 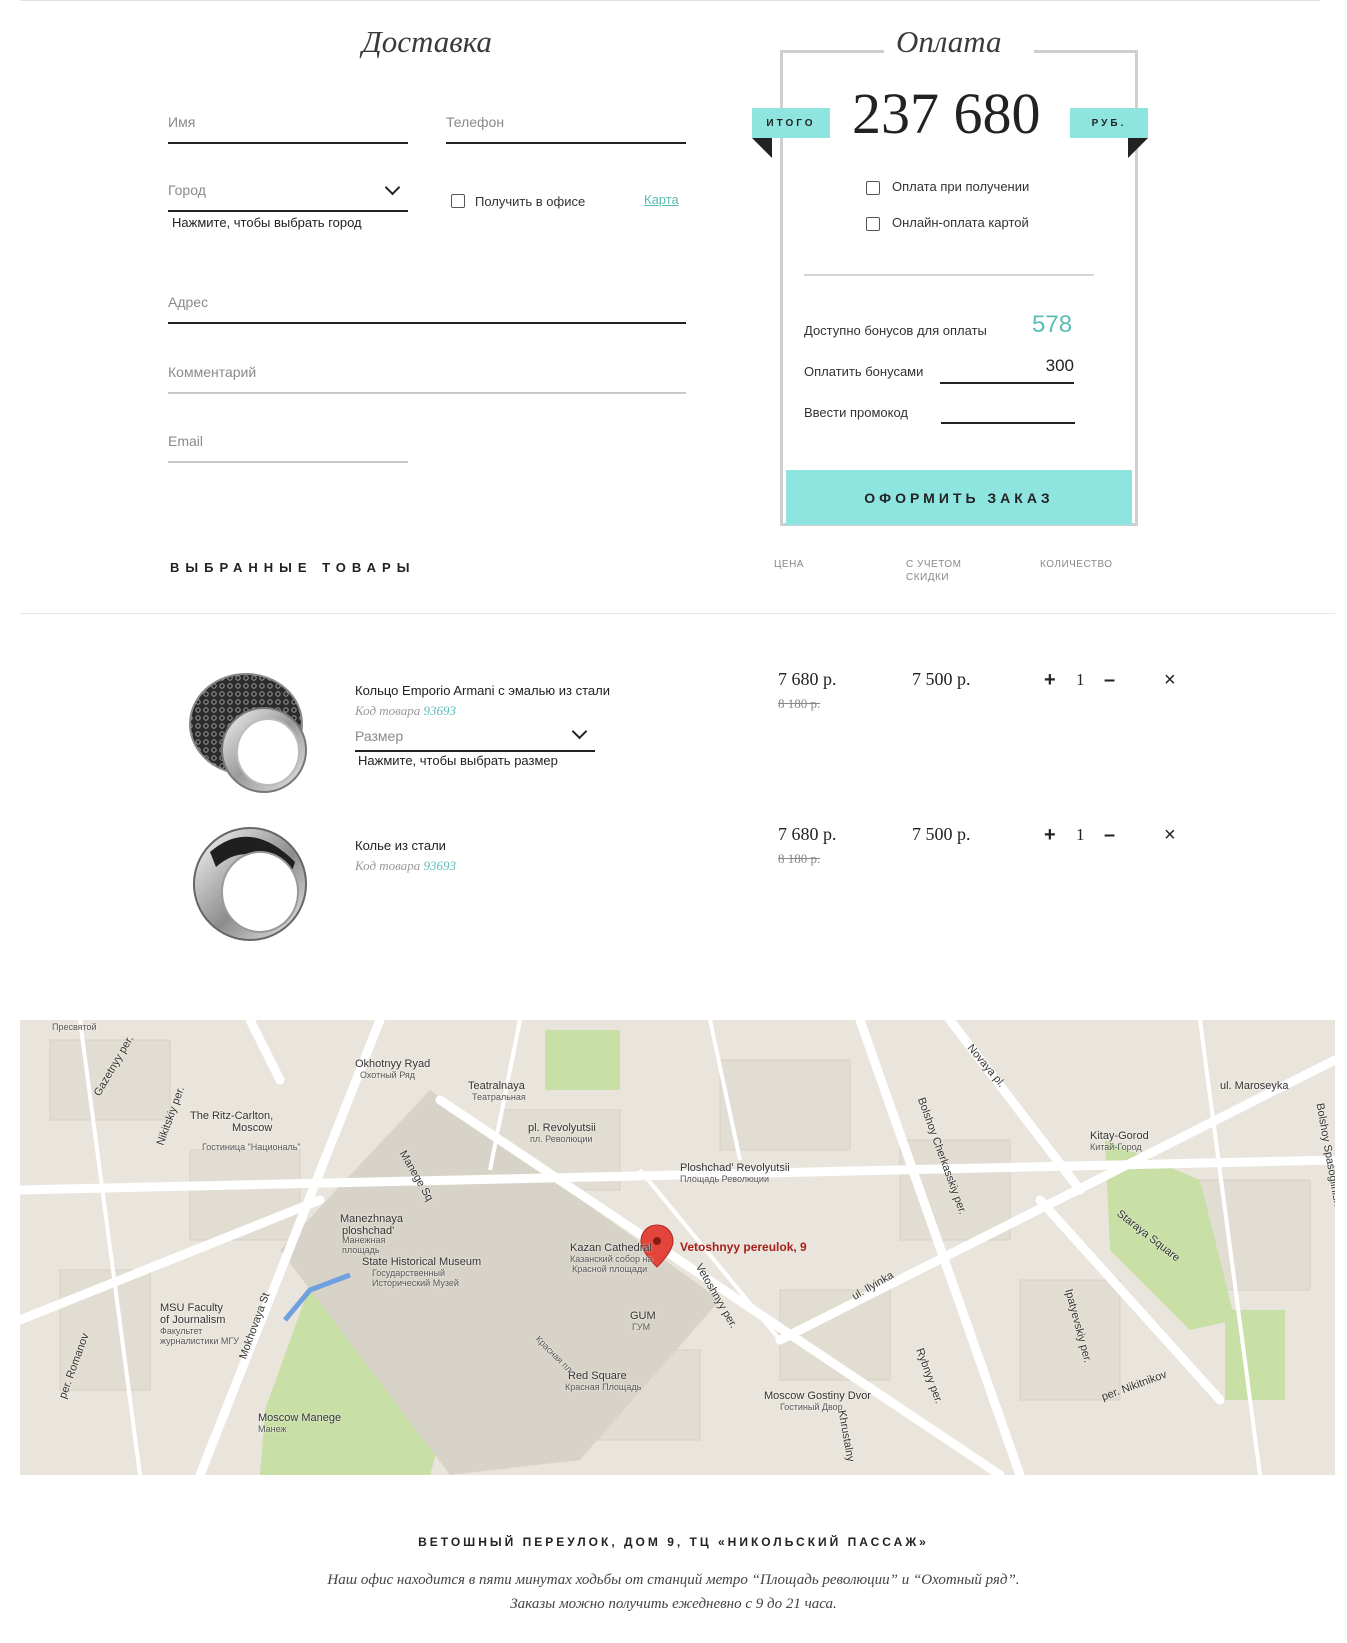 I want to click on map-label: State Historical Museum, so click(x=422, y=1262).